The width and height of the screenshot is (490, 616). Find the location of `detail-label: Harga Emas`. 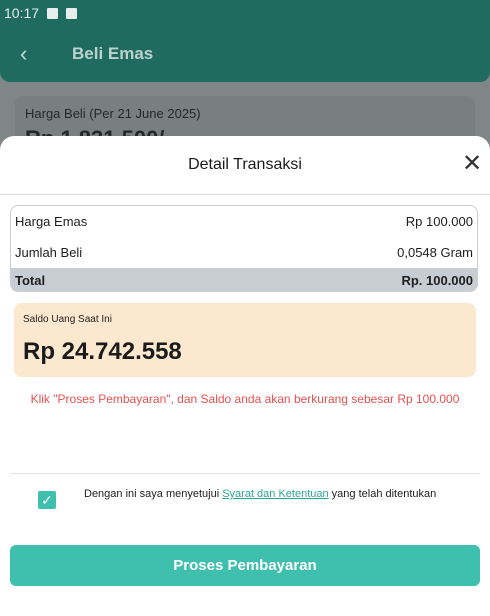

detail-label: Harga Emas is located at coordinates (51, 221).